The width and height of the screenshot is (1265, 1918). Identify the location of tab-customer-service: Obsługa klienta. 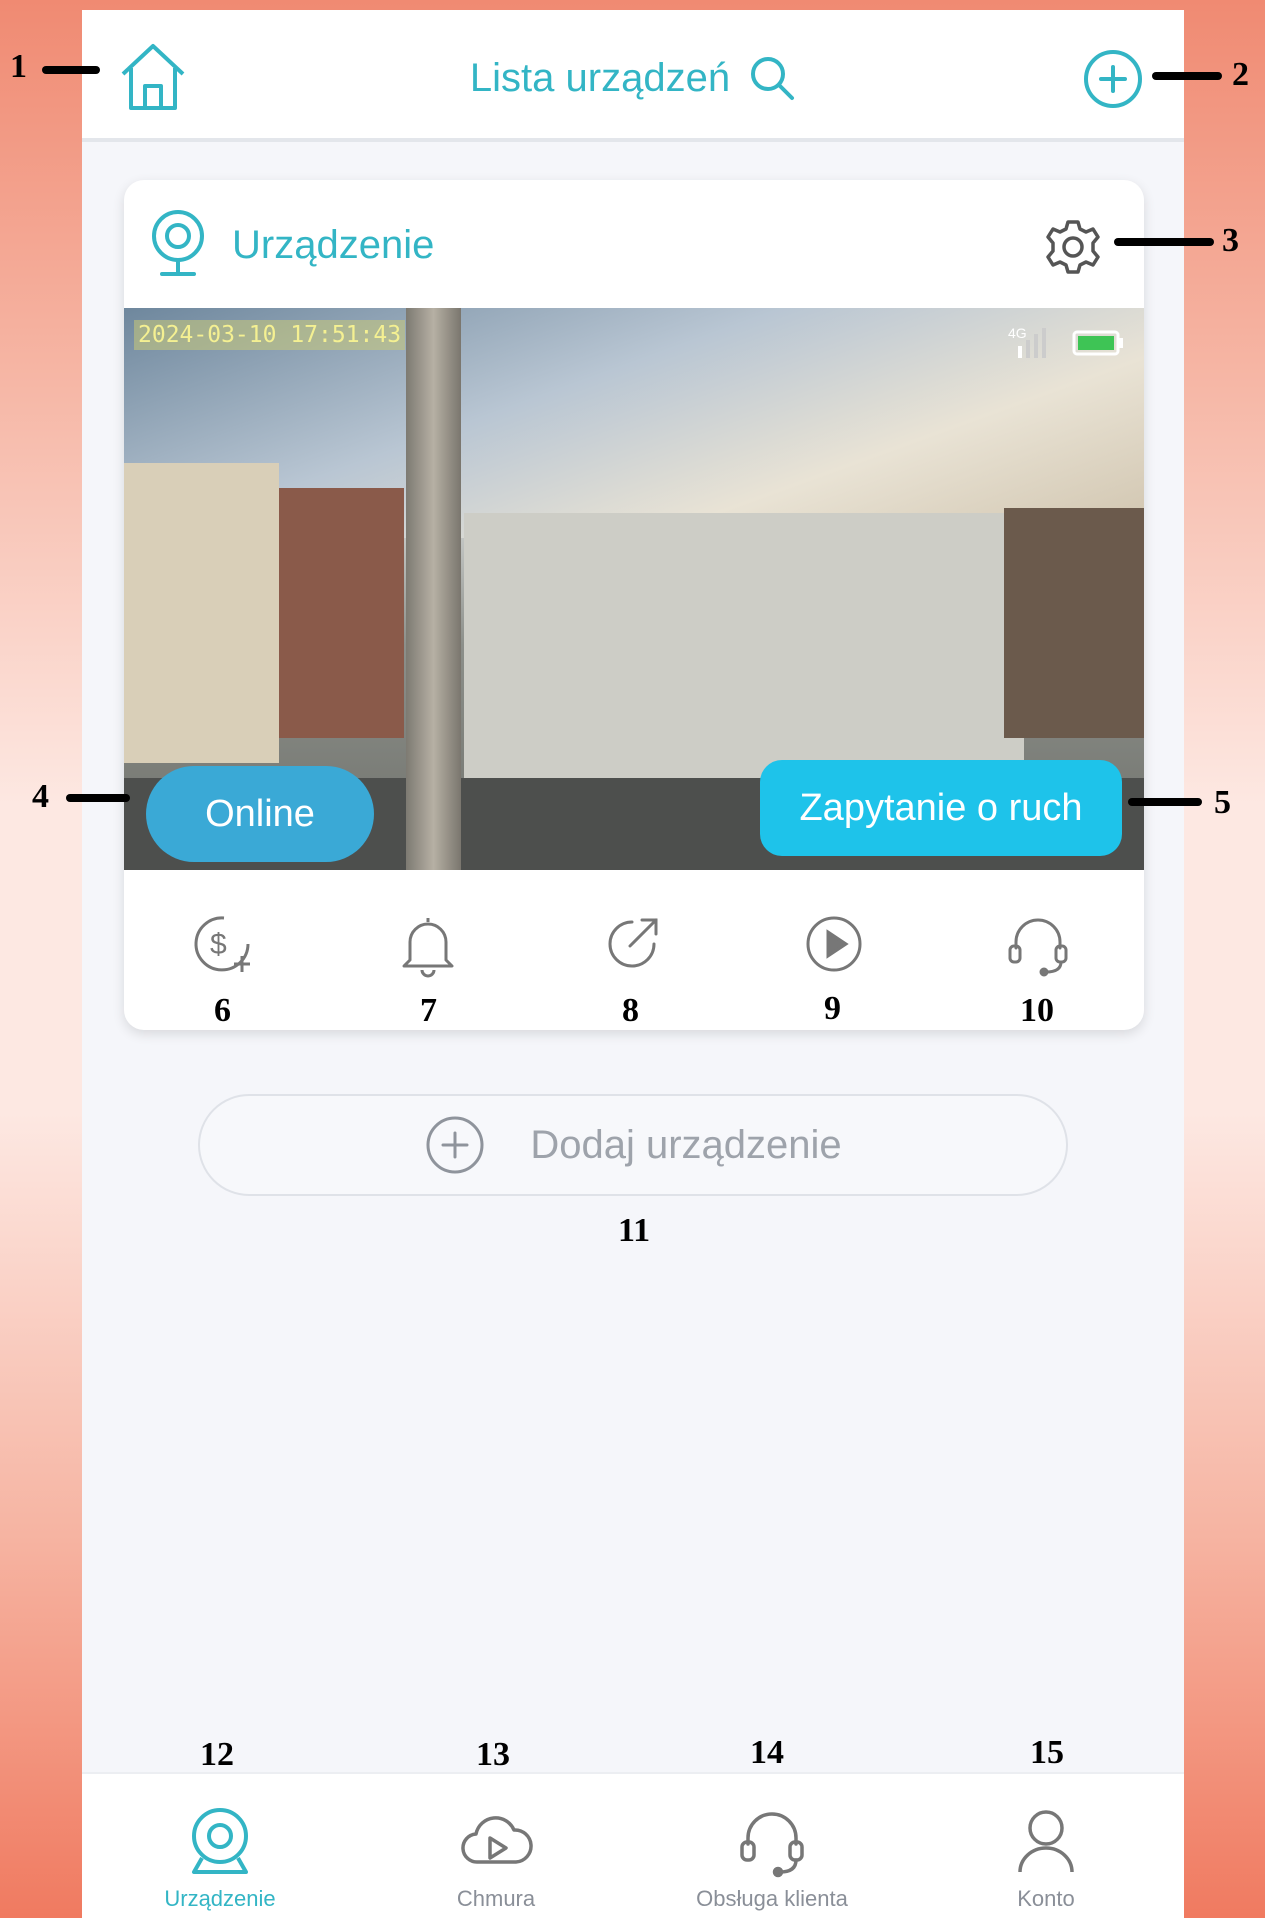
(772, 1846).